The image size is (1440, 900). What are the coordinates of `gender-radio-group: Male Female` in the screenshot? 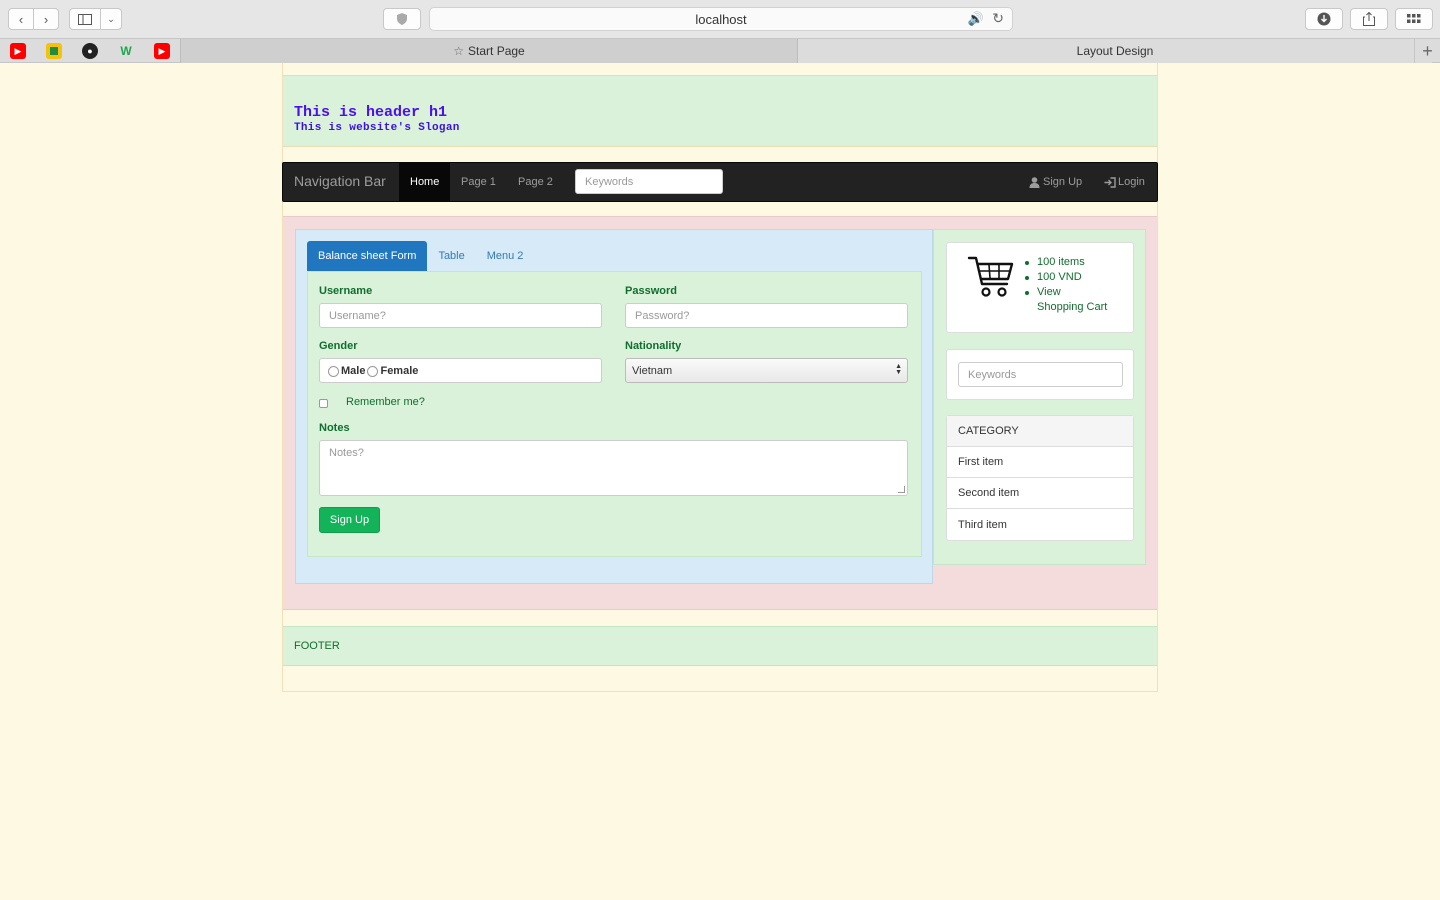 It's located at (460, 370).